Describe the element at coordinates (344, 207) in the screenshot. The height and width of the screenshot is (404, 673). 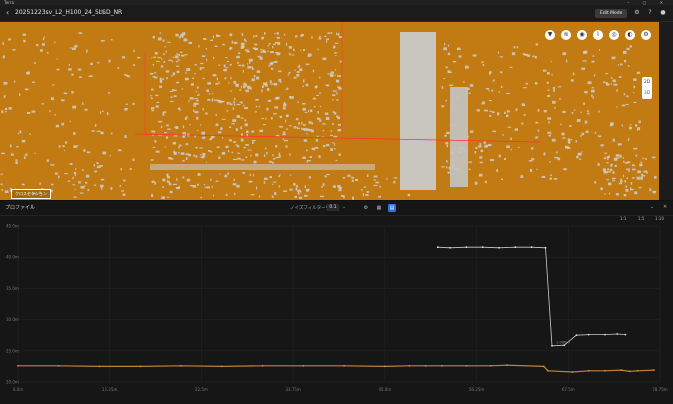
I see `chevron-down-icon: ⌄` at that location.